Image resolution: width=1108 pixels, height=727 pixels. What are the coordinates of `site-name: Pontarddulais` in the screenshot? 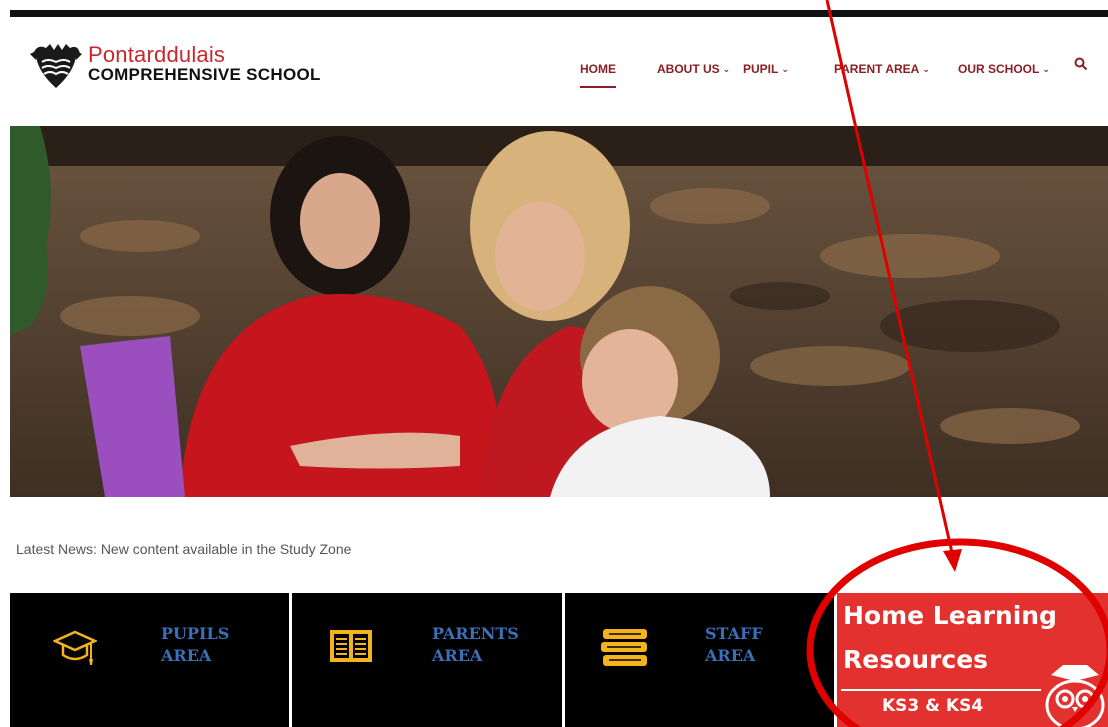 It's located at (157, 54).